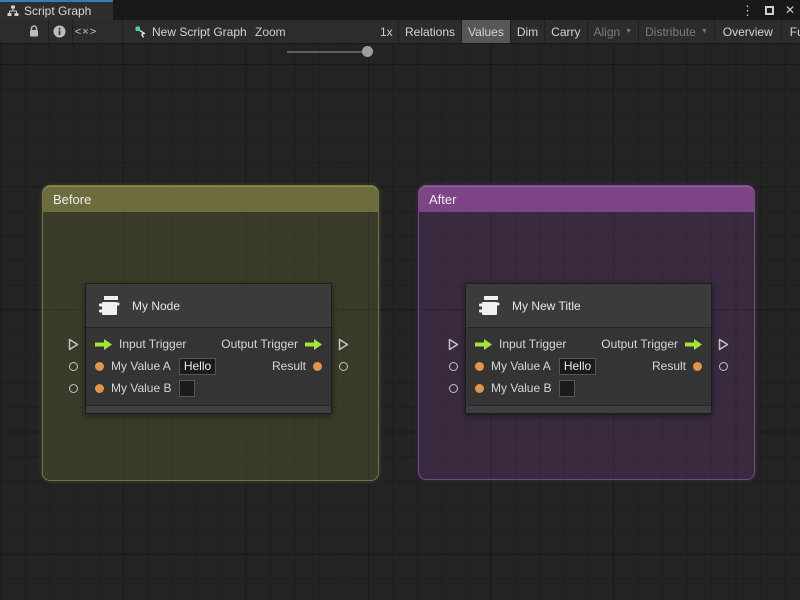 The height and width of the screenshot is (600, 800). What do you see at coordinates (748, 31) in the screenshot?
I see `overview-button: Overview` at bounding box center [748, 31].